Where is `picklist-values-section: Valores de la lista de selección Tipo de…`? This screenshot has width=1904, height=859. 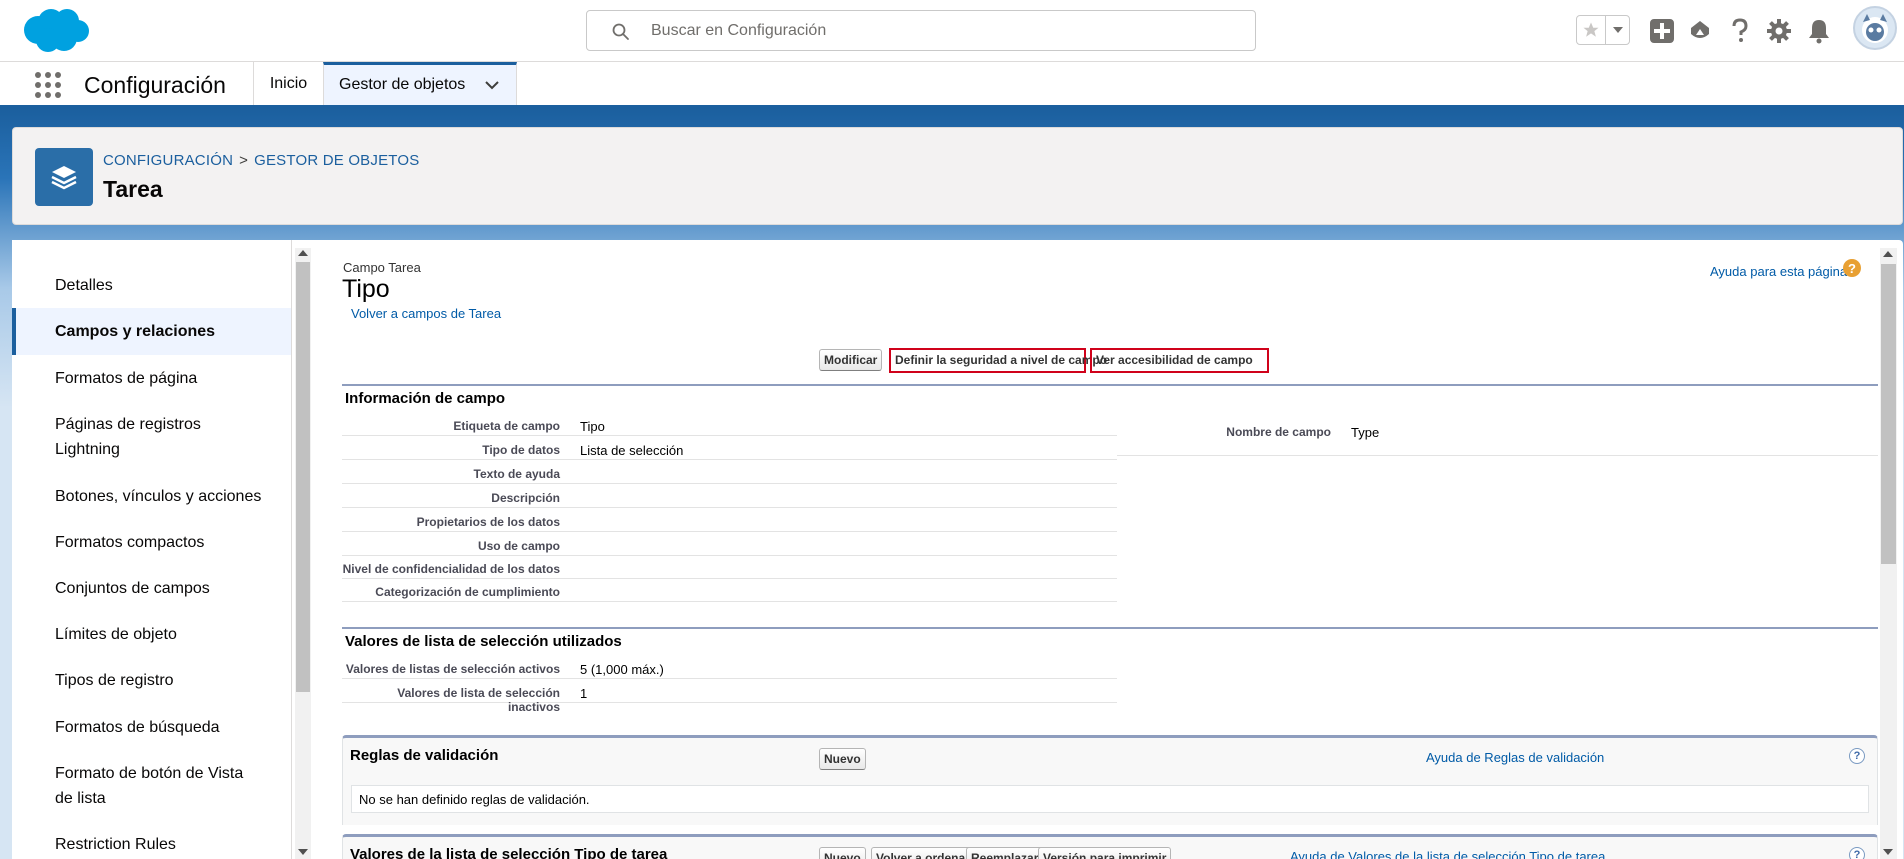
picklist-values-section: Valores de la lista de selección Tipo de… is located at coordinates (1110, 846).